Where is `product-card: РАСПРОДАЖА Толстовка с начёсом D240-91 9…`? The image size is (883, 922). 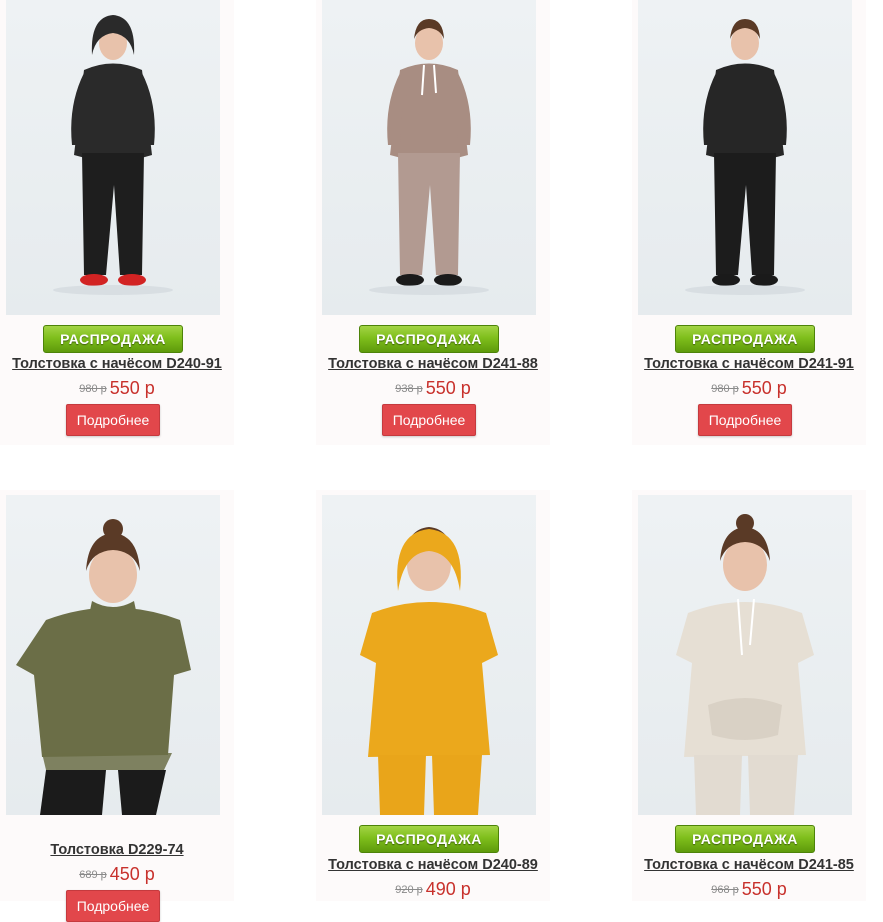 product-card: РАСПРОДАЖА Толстовка с начёсом D240-91 9… is located at coordinates (117, 222).